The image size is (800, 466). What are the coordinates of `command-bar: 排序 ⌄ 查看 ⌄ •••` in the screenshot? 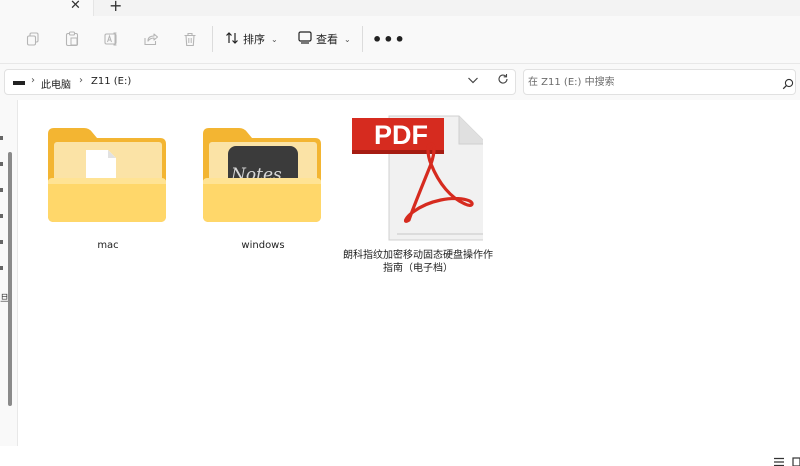 It's located at (400, 40).